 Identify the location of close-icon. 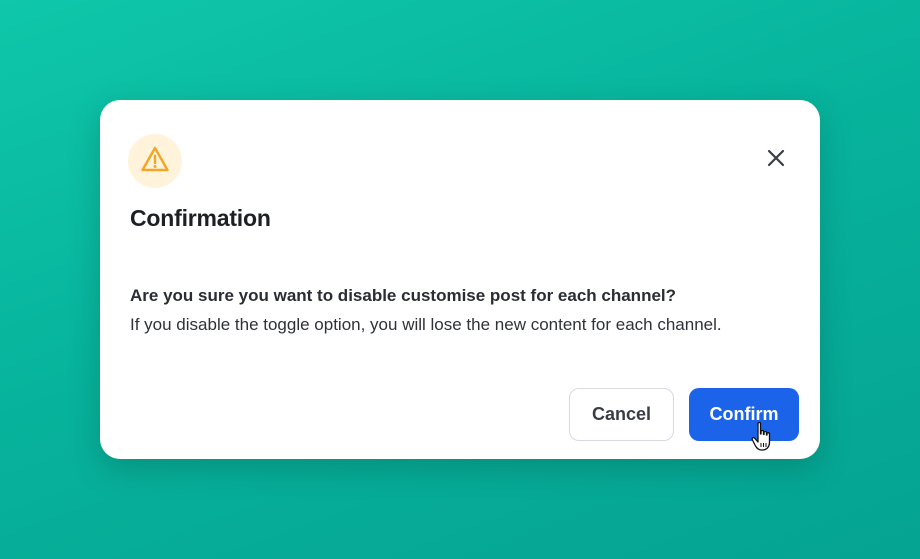
(776, 160).